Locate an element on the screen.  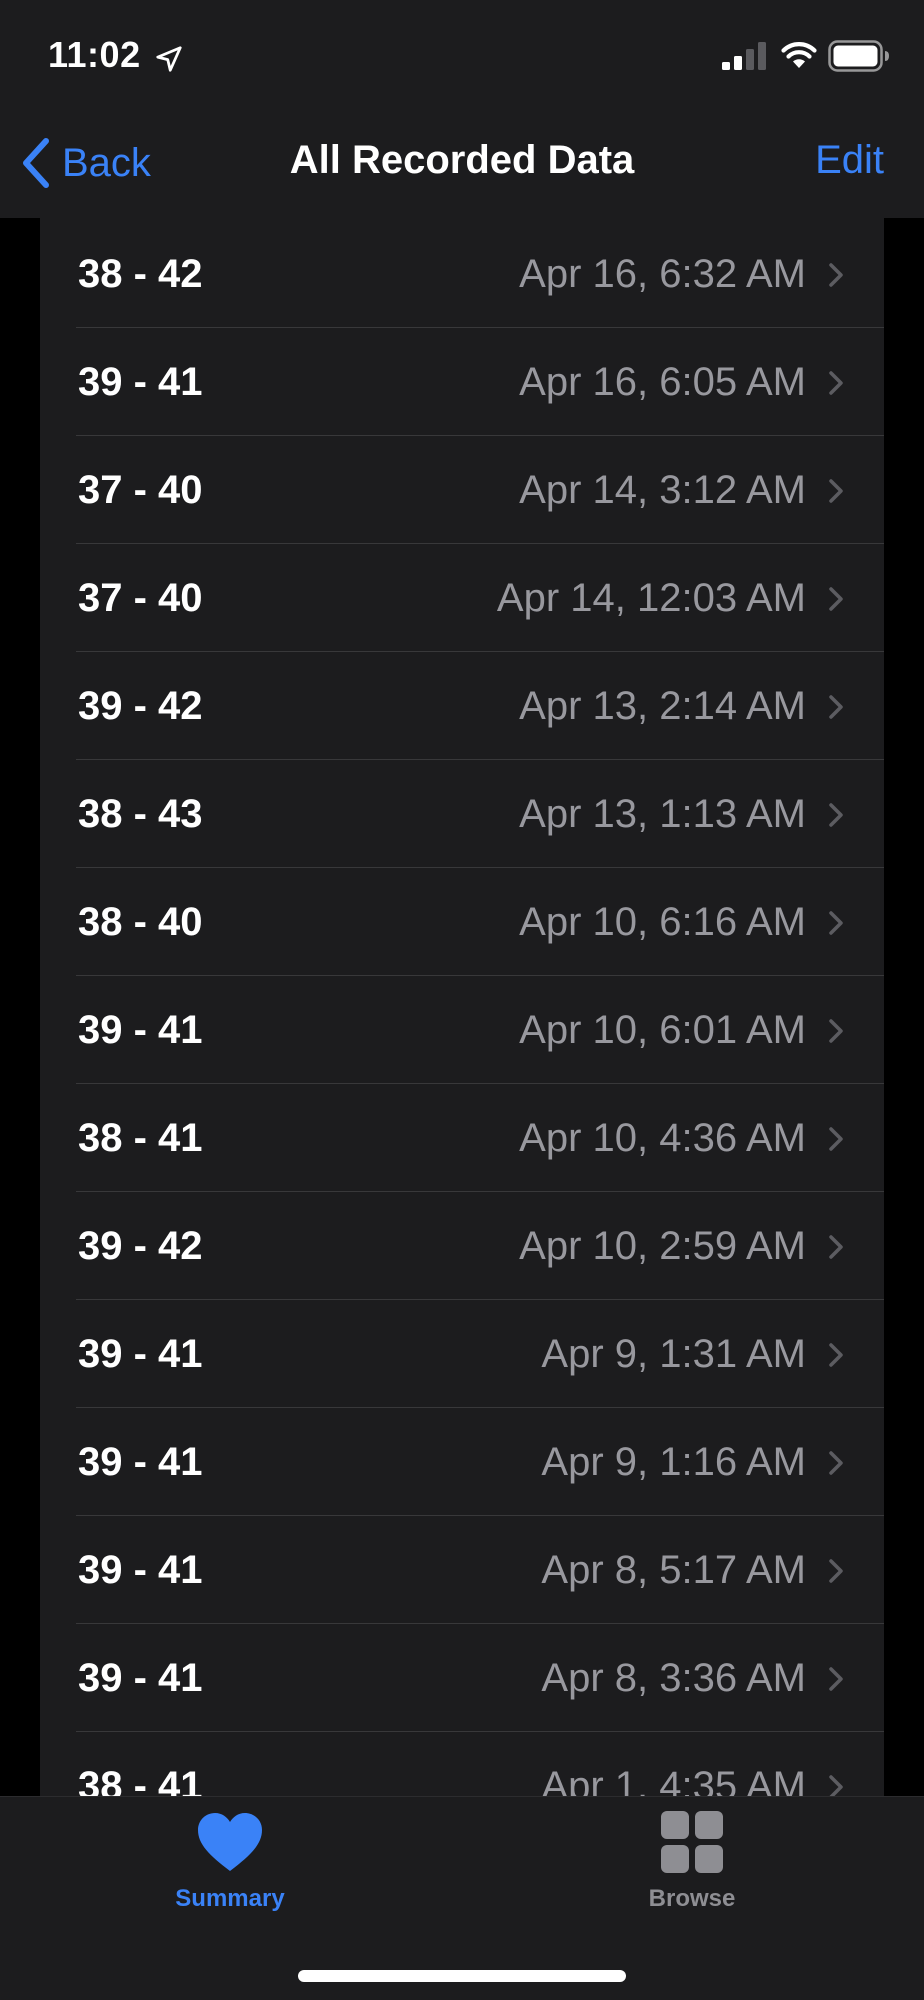
tab-browse: Browse is located at coordinates (692, 1871).